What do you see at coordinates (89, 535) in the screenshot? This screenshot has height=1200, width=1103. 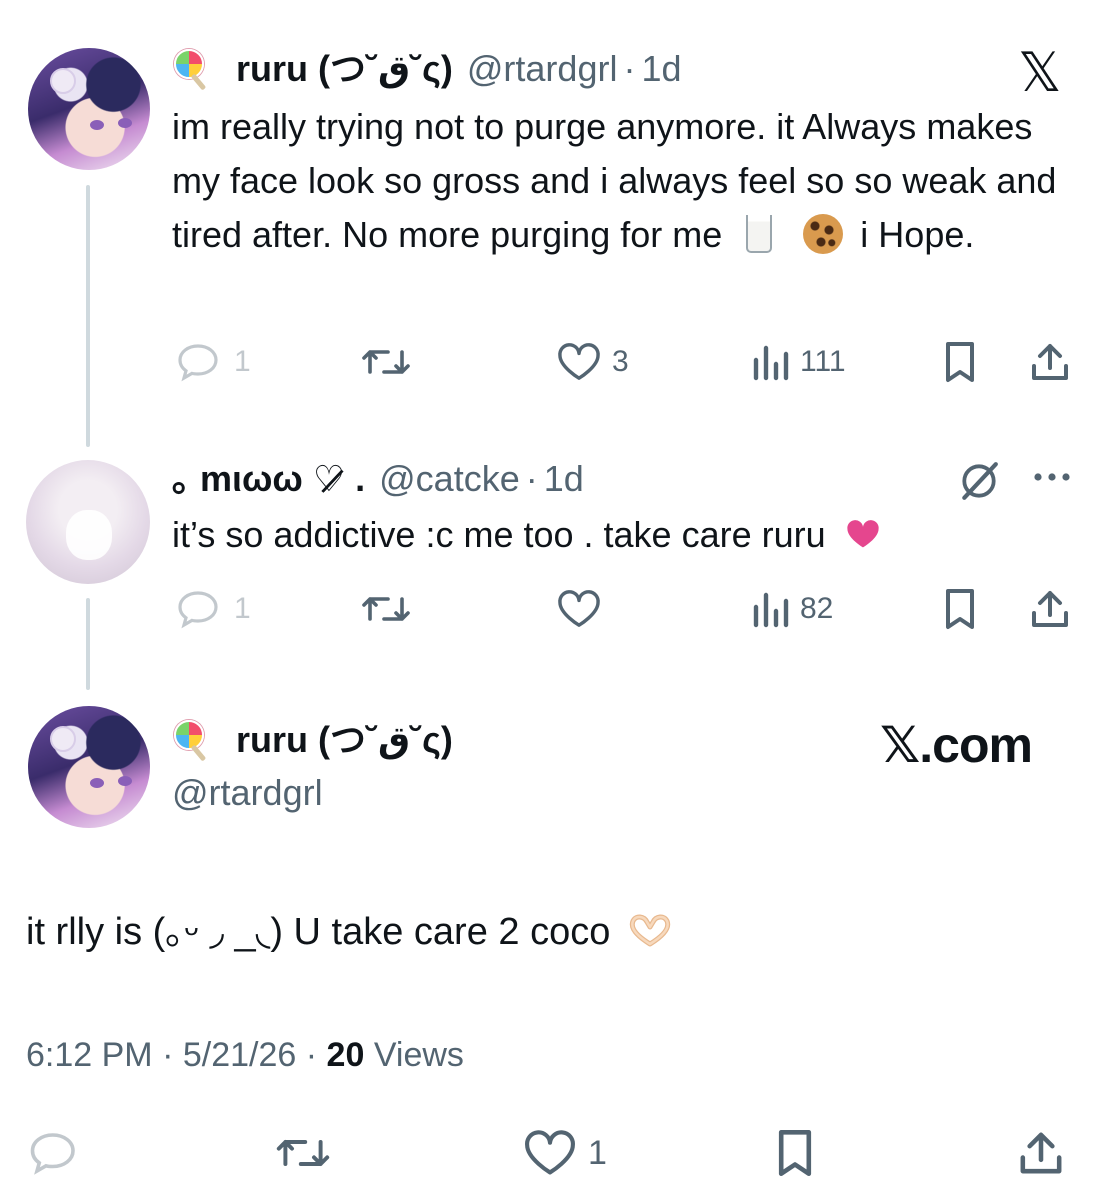 I see `avatar-plush` at bounding box center [89, 535].